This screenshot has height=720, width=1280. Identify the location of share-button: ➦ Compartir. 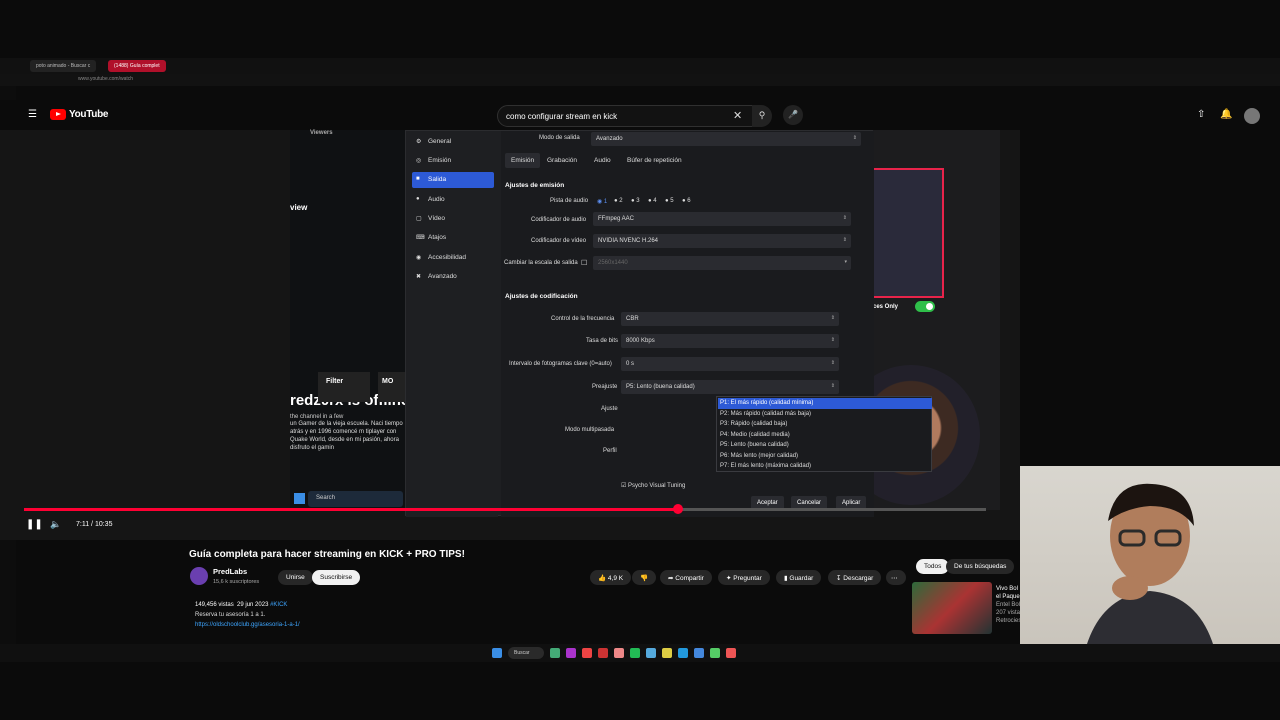
(686, 577).